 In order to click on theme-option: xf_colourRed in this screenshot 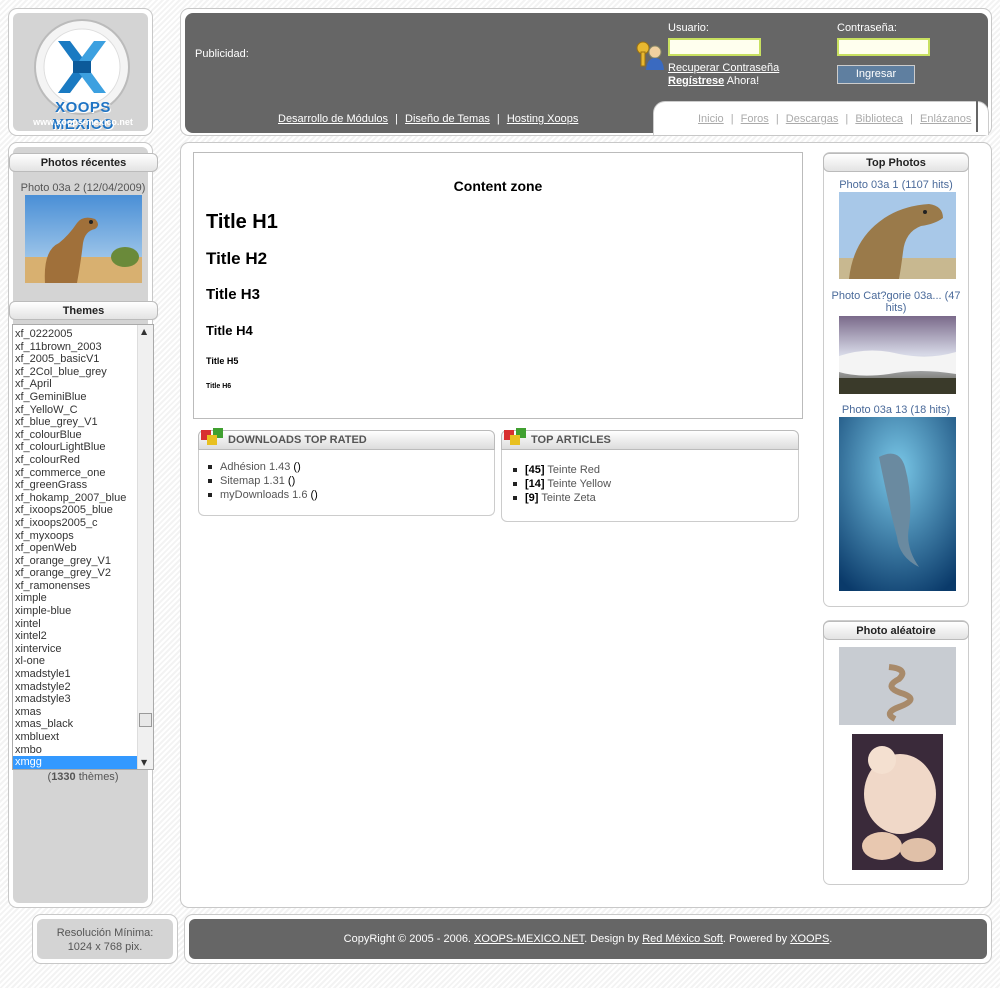, I will do `click(83, 460)`.